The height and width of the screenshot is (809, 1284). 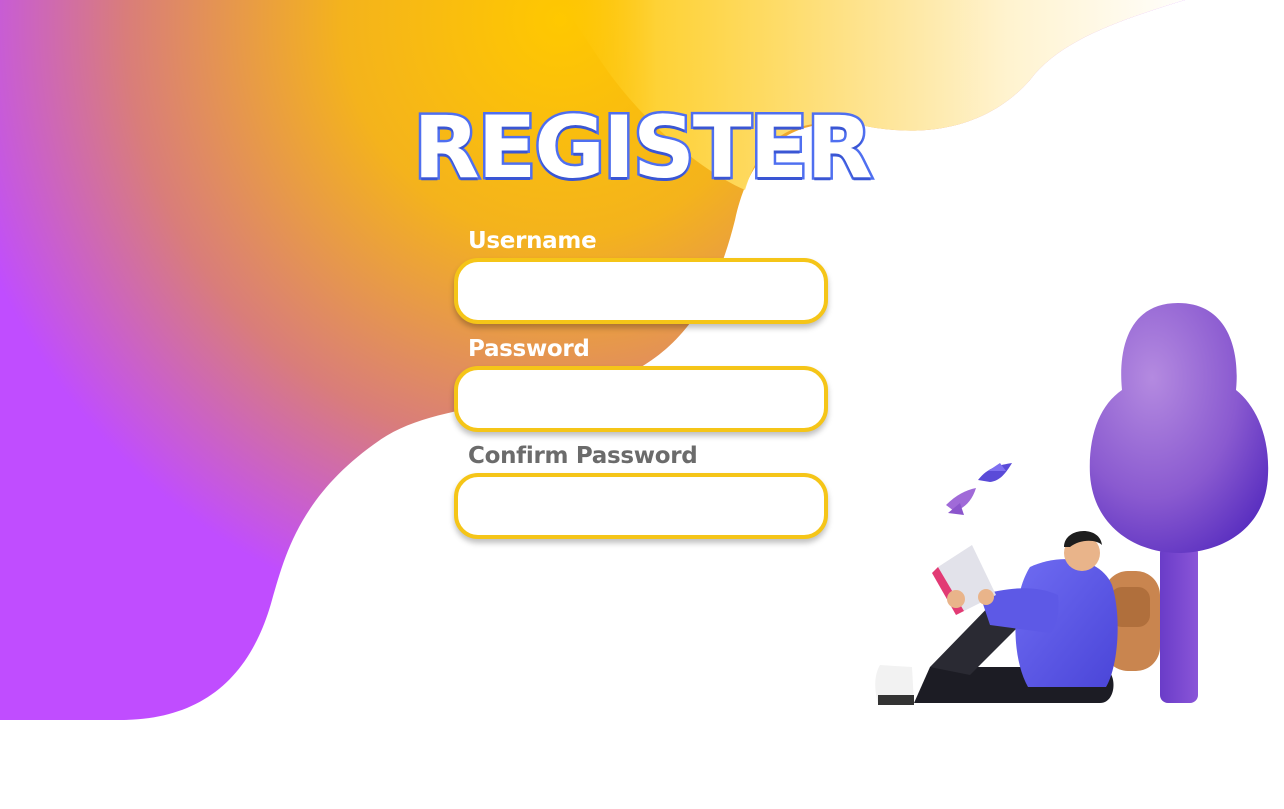 What do you see at coordinates (641, 399) in the screenshot?
I see `password-input` at bounding box center [641, 399].